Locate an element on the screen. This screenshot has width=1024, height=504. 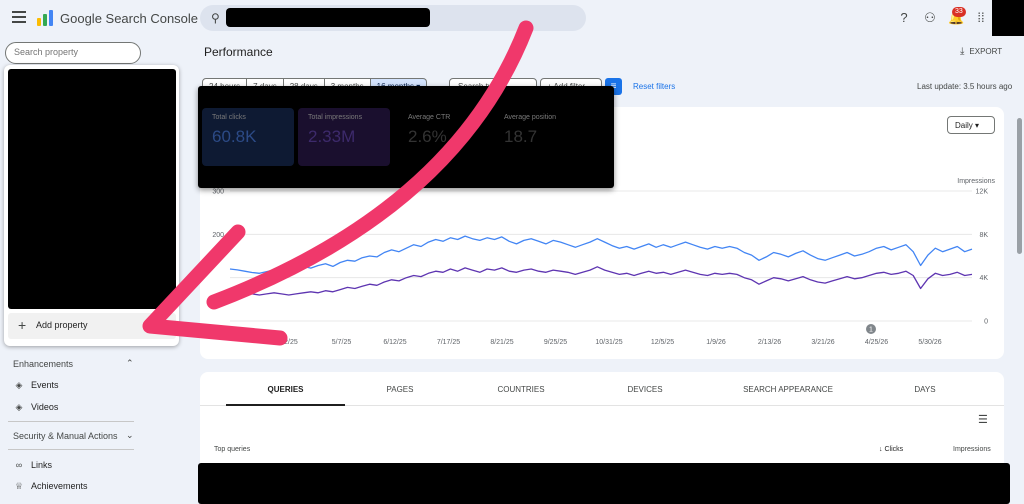
granularity-dropdown: Daily ▾ is located at coordinates (971, 125).